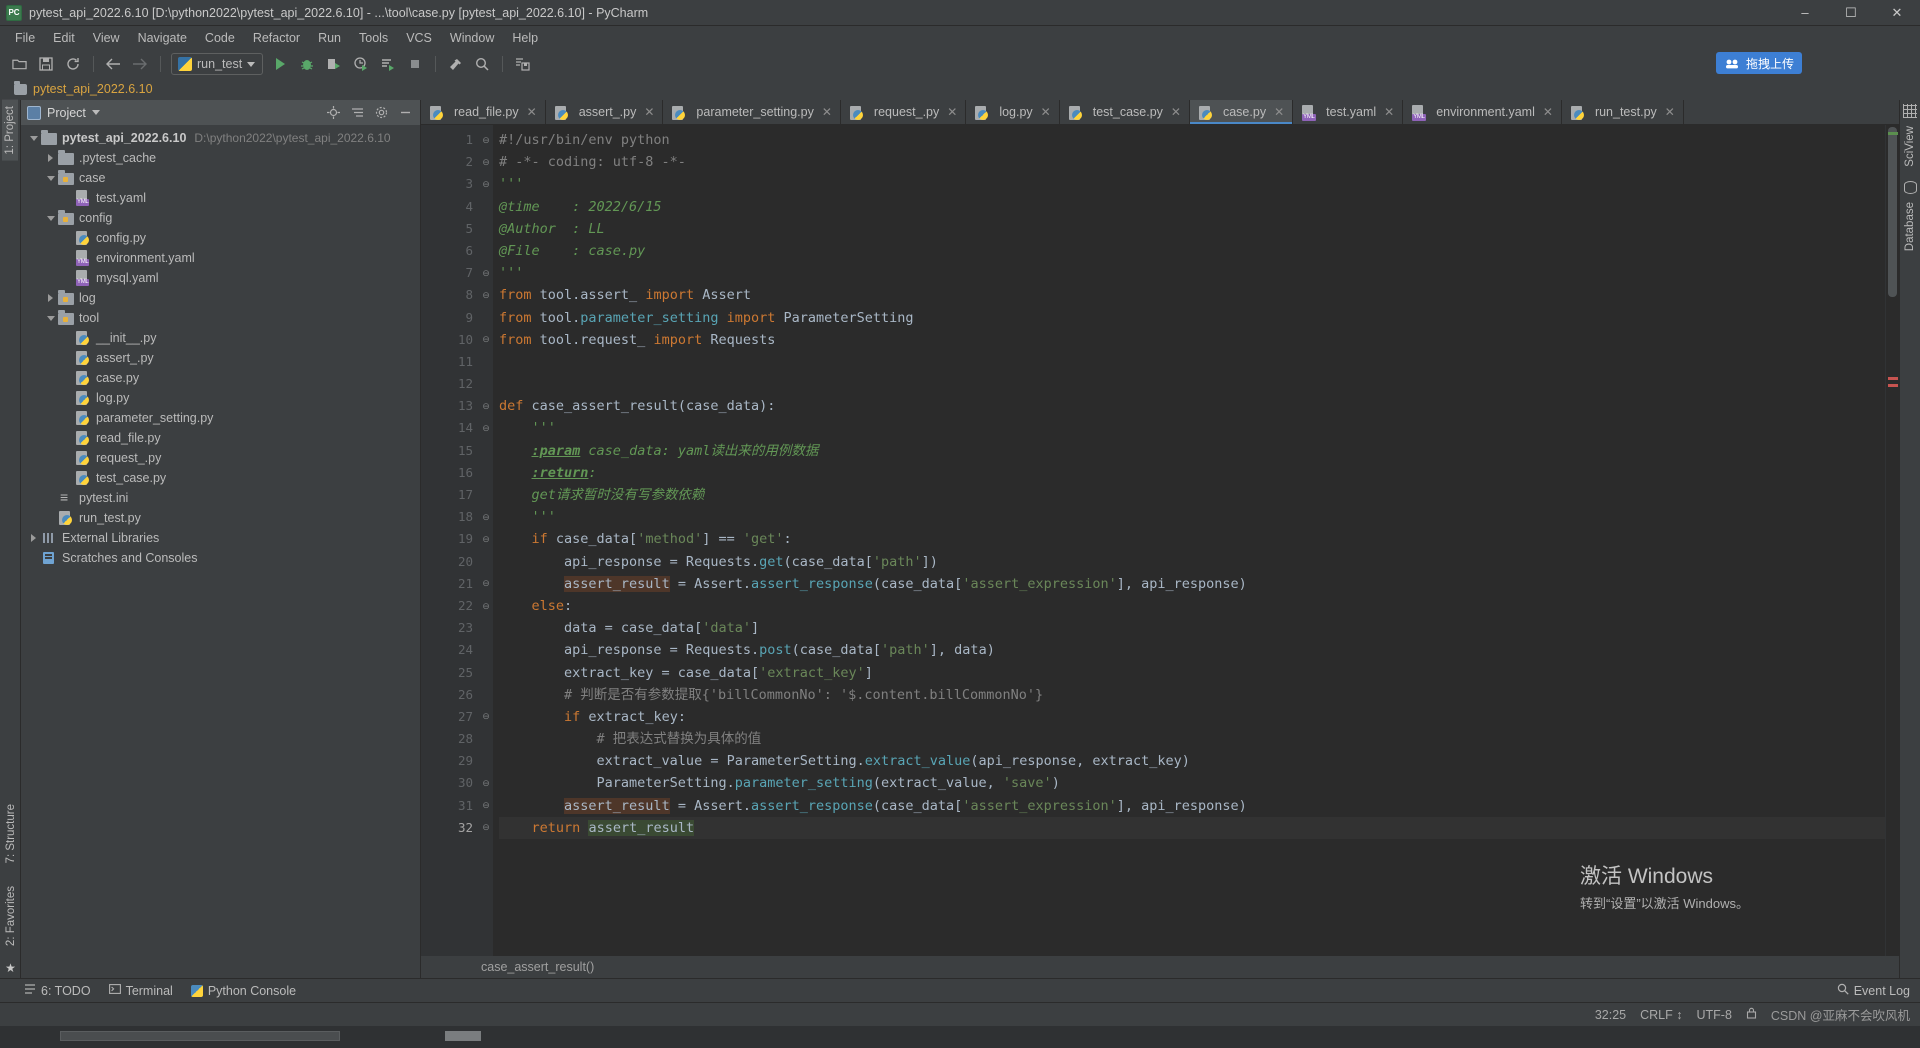 This screenshot has height=1048, width=1920. I want to click on menu-window: Window, so click(472, 38).